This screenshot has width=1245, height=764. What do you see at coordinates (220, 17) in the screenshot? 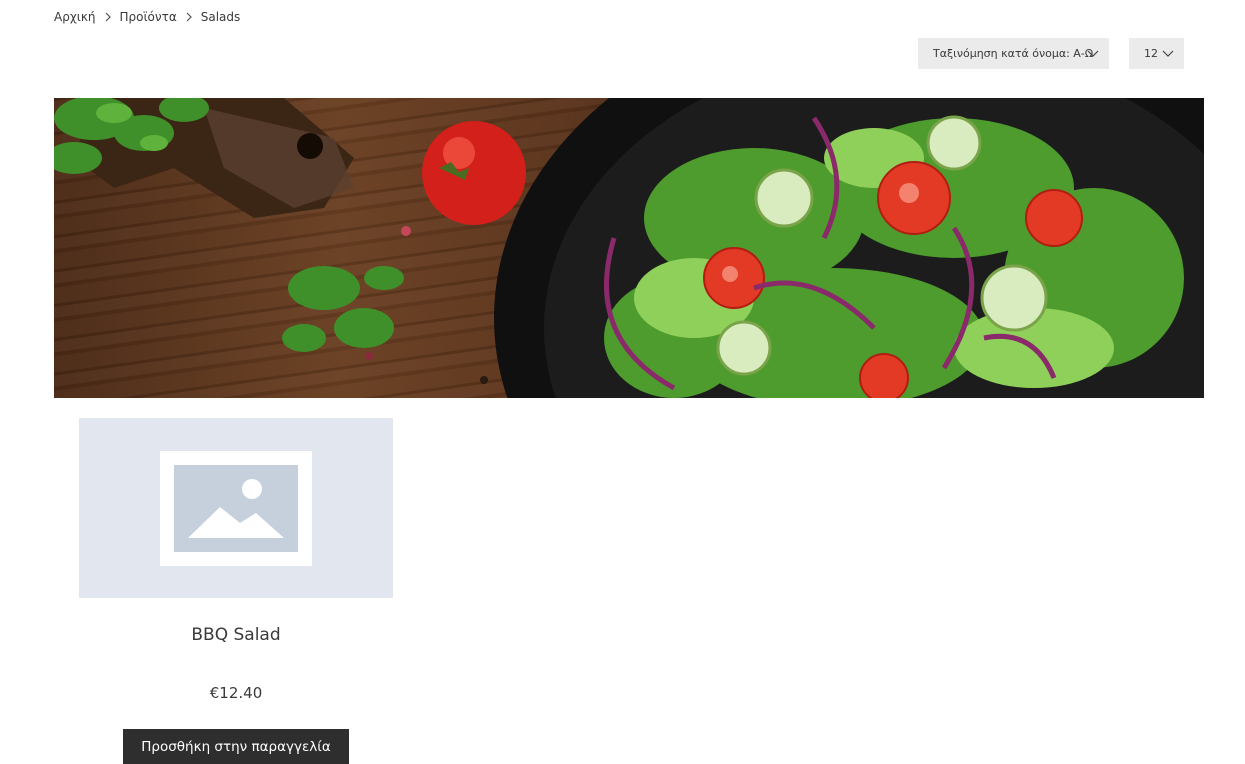
I see `breadcrumb-current: Salads` at bounding box center [220, 17].